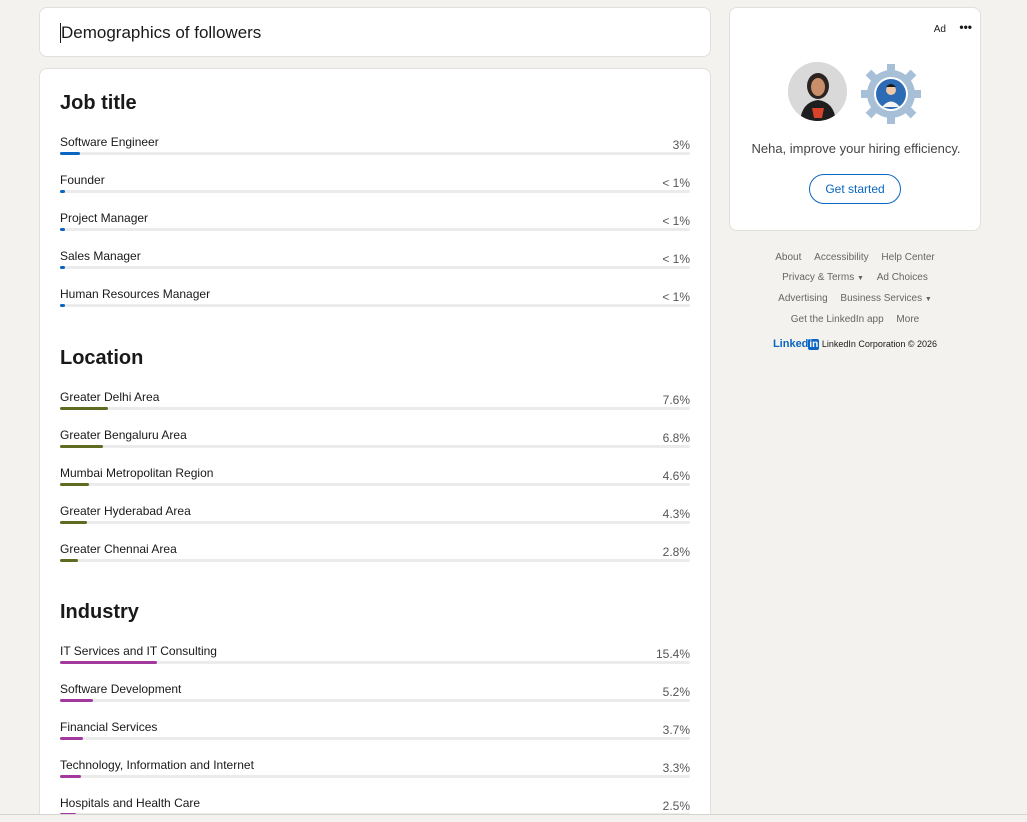 Image resolution: width=1027 pixels, height=822 pixels. I want to click on item-percentage: 6.8%, so click(676, 438).